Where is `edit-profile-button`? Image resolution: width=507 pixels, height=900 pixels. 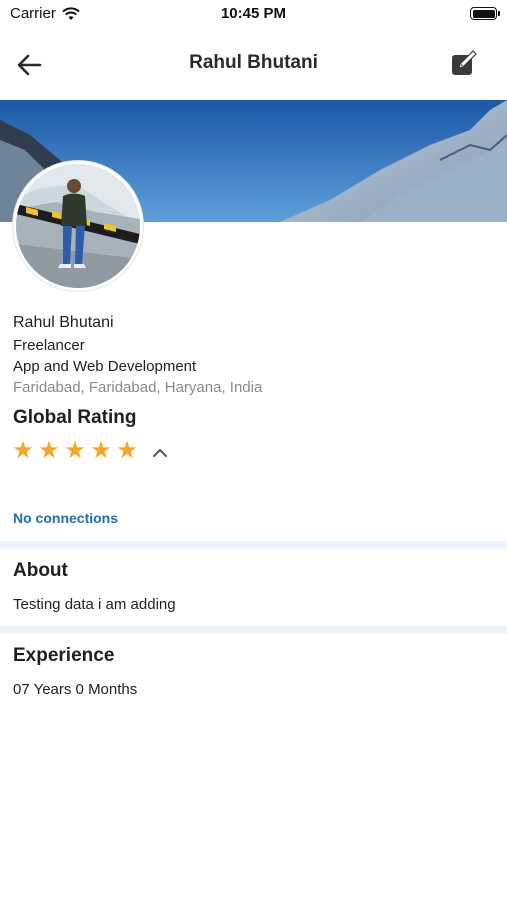
edit-profile-button is located at coordinates (464, 64).